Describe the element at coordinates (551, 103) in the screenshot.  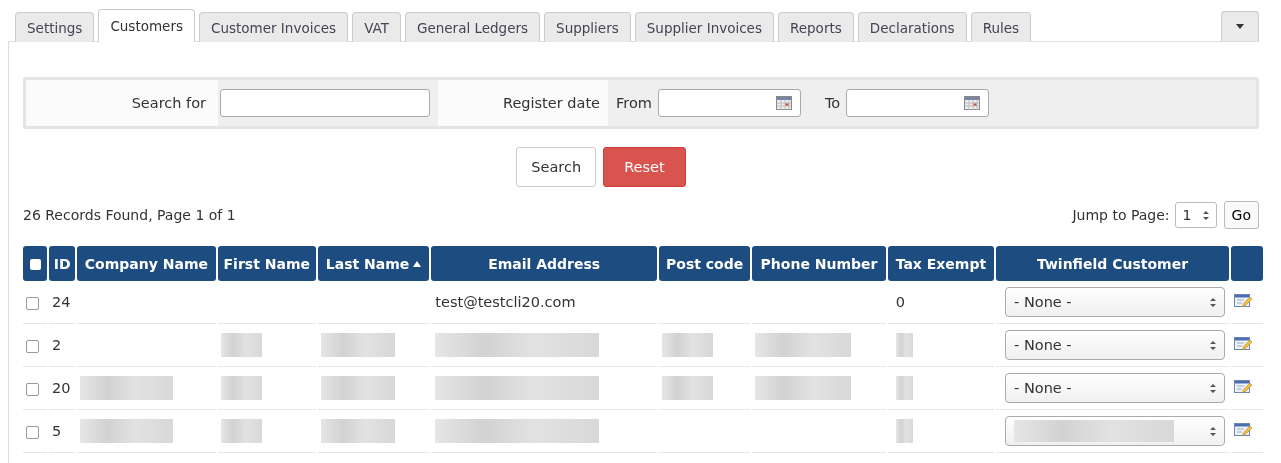
I see `register-date-label: Register date` at that location.